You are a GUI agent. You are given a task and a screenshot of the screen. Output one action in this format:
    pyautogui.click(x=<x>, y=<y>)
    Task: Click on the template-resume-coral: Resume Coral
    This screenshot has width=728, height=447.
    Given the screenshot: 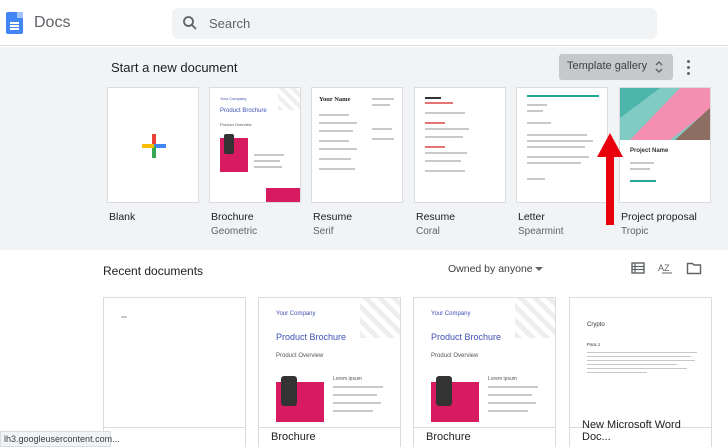 What is the action you would take?
    pyautogui.click(x=460, y=162)
    